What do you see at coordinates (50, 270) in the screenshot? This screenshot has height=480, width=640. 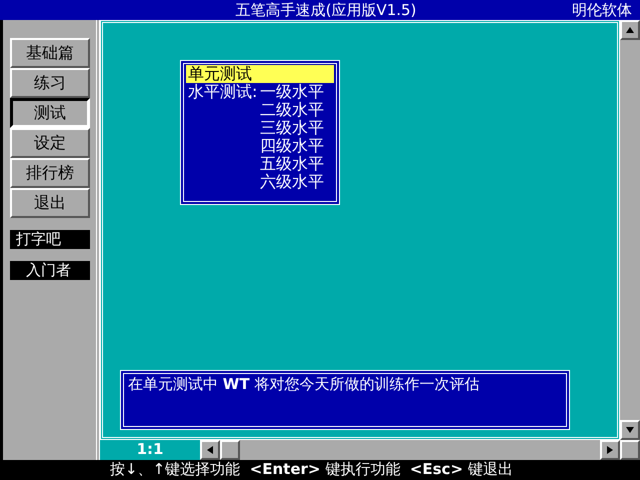 I see `status-label: 入门者` at bounding box center [50, 270].